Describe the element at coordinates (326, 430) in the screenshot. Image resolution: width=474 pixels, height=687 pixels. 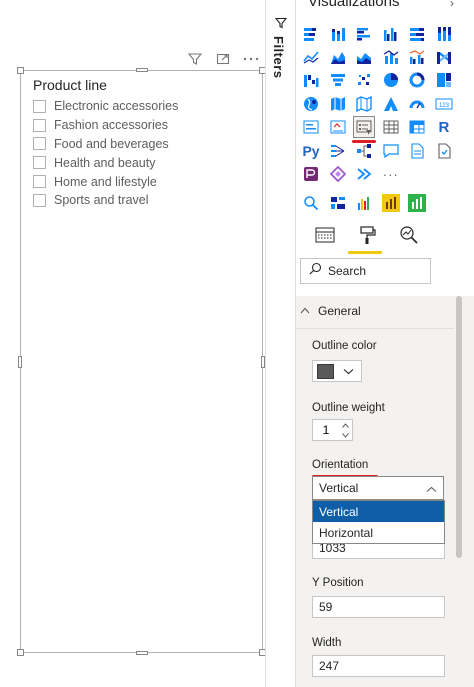
I see `outline-weight-input` at that location.